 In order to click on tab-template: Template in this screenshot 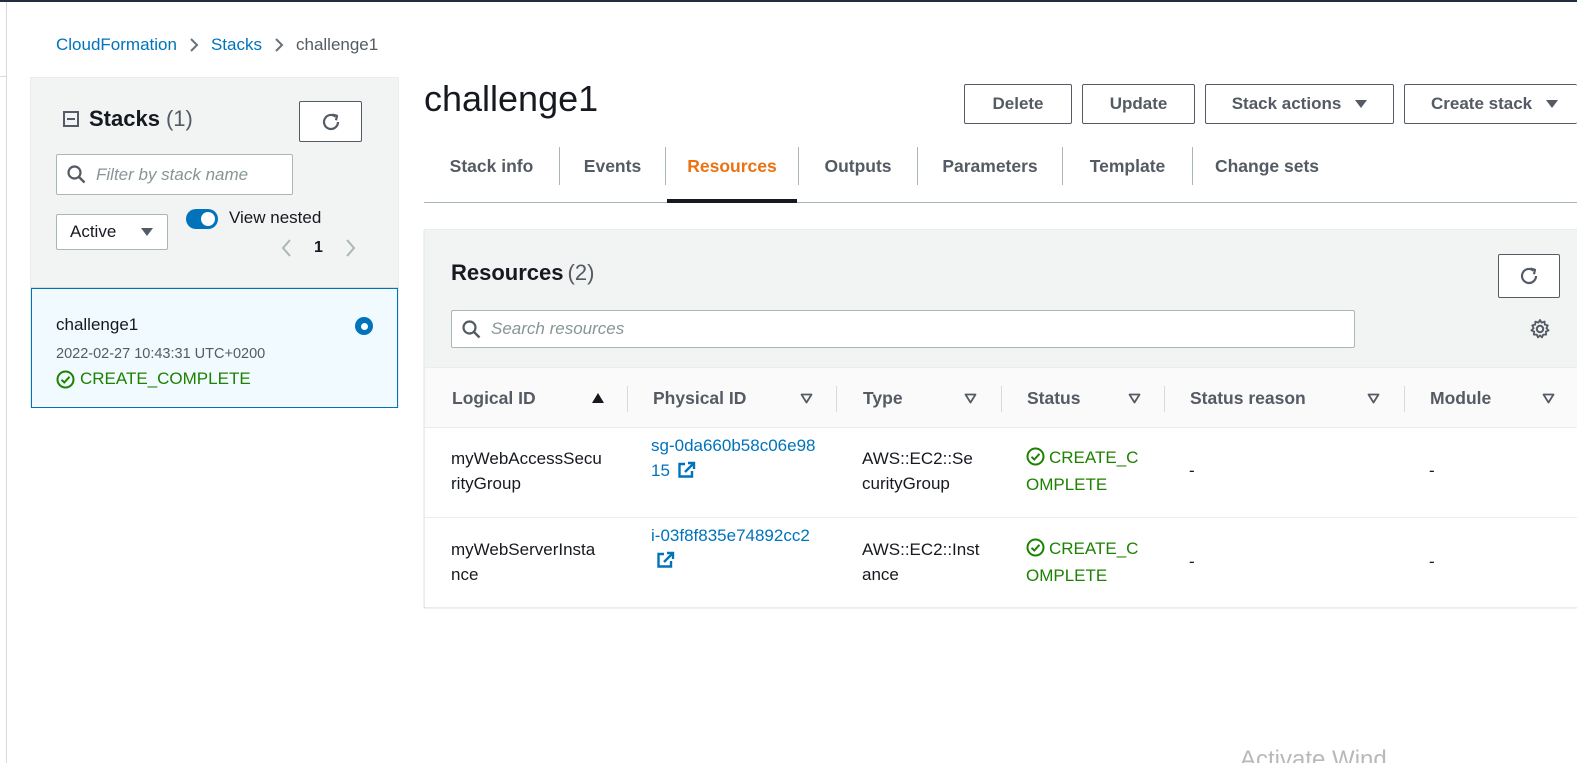, I will do `click(1127, 166)`.